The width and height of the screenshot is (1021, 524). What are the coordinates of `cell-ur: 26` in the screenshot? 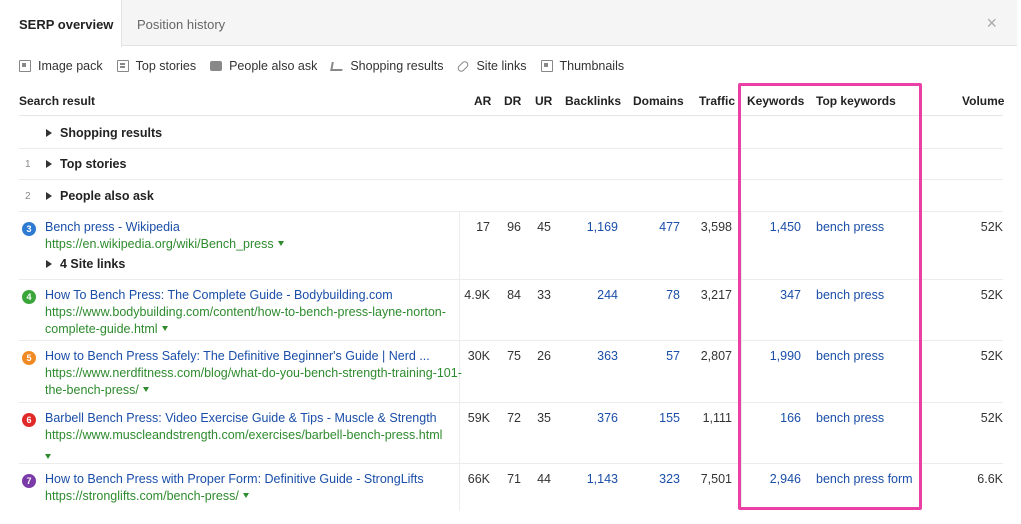 It's located at (544, 356).